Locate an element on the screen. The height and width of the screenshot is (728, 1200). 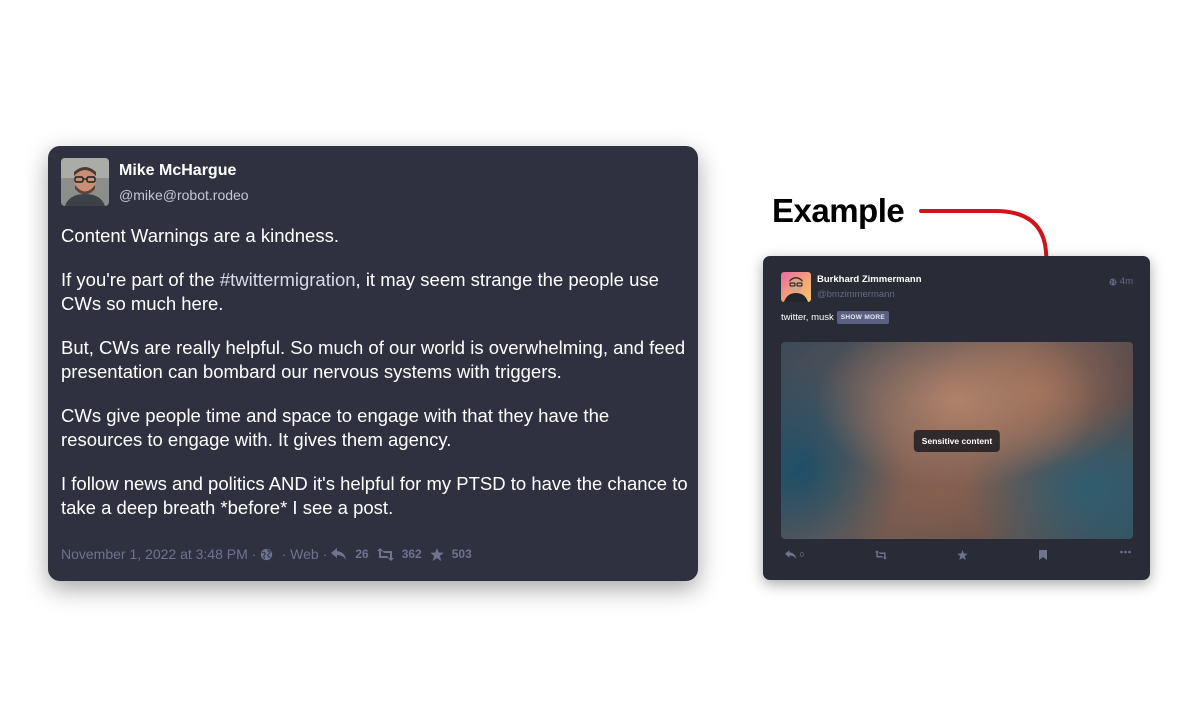
content-warning-text: twitter, musk is located at coordinates (807, 317).